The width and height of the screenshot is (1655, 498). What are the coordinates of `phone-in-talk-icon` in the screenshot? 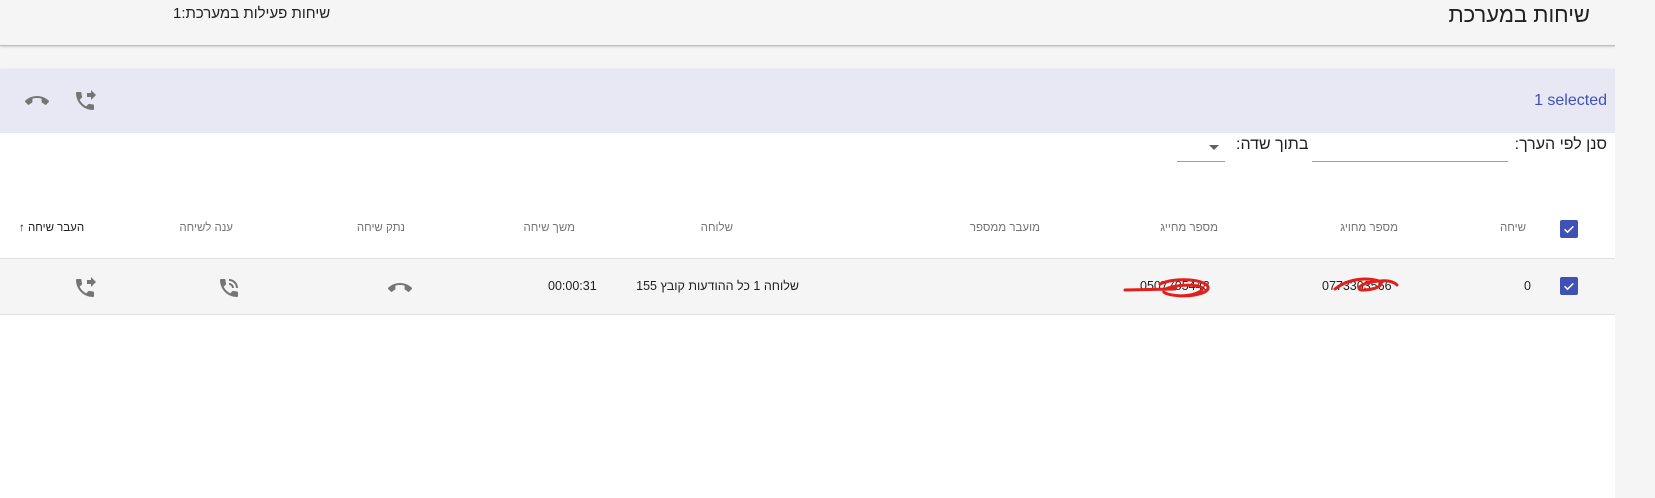 It's located at (229, 288).